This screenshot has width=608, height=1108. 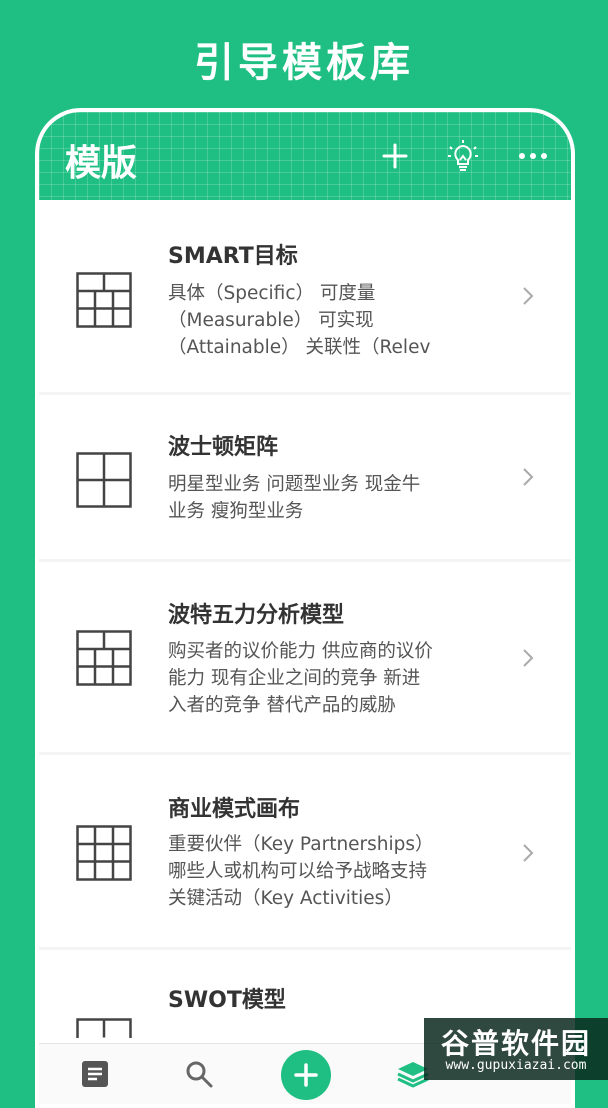 What do you see at coordinates (516, 1065) in the screenshot?
I see `watermark-url: www.gupuxiazai.com` at bounding box center [516, 1065].